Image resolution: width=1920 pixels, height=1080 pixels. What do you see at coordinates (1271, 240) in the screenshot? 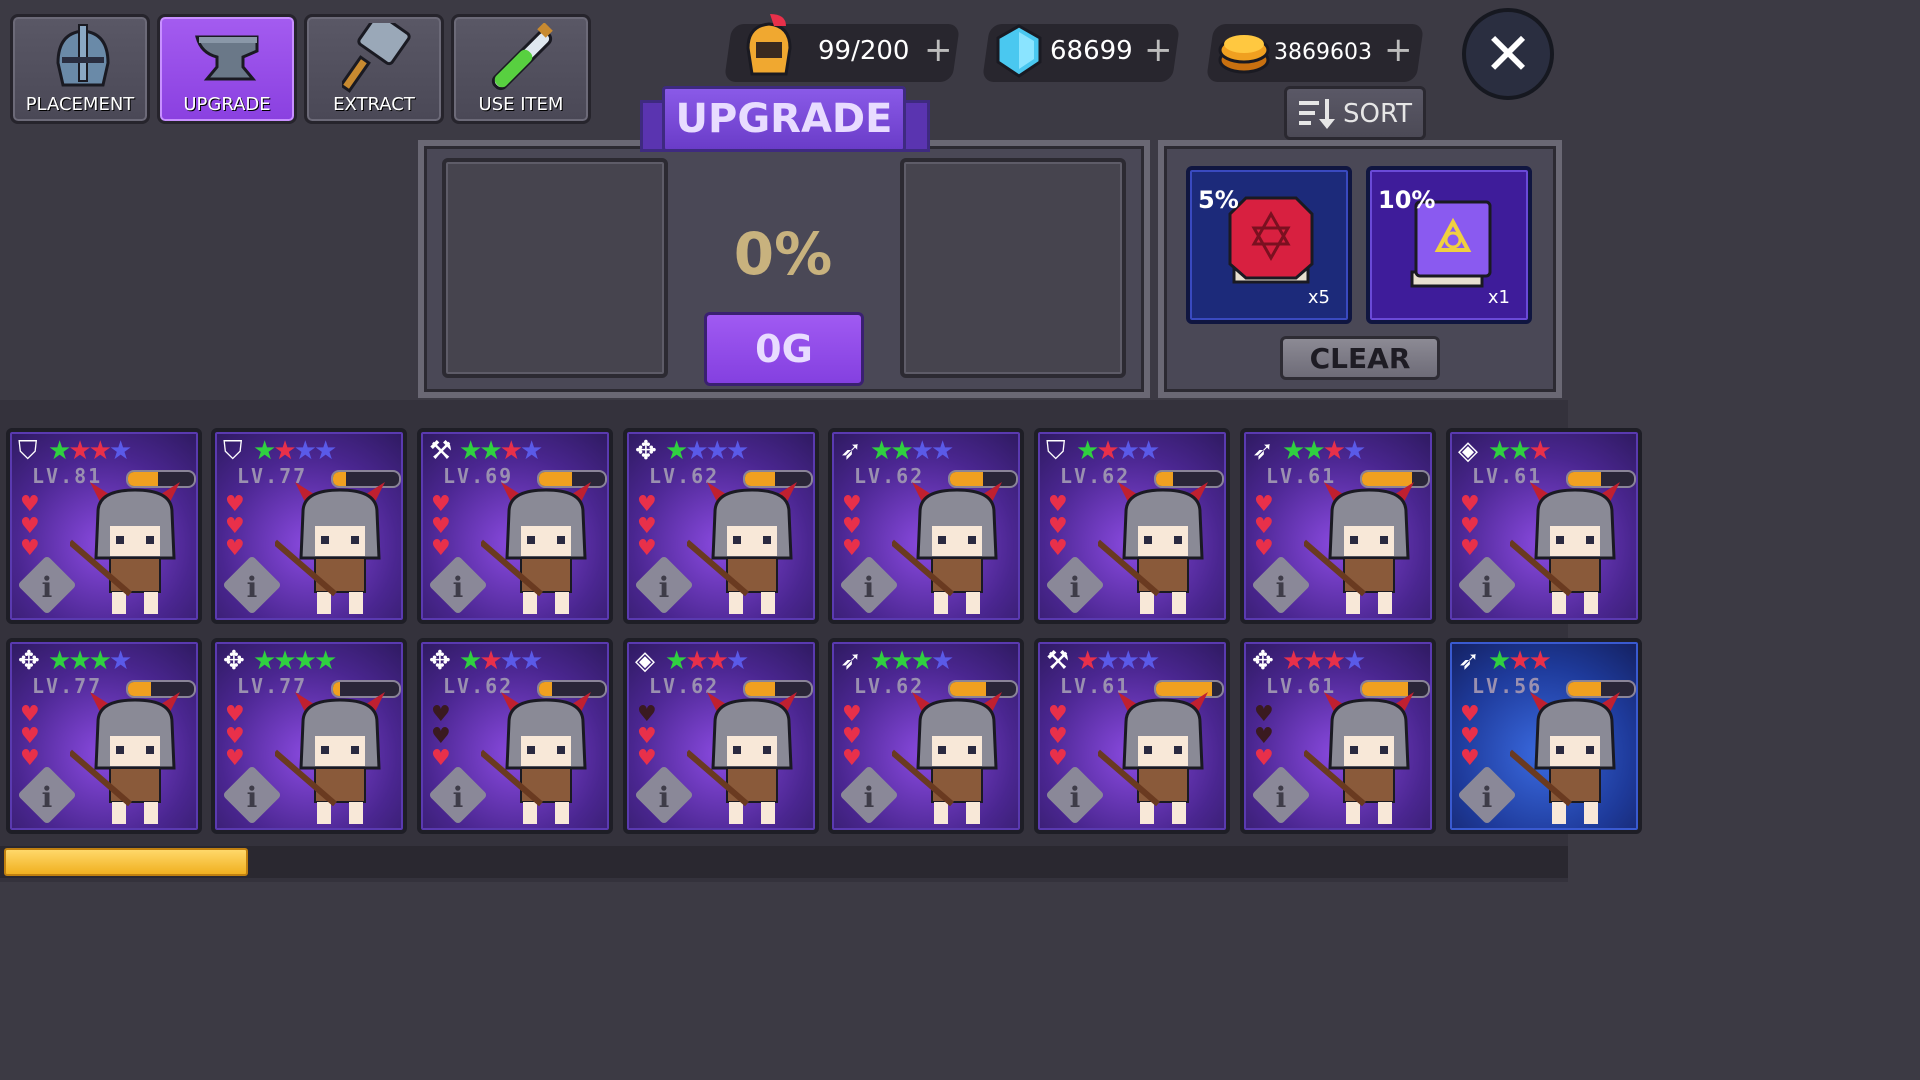
I see `red-spellbook-icon` at bounding box center [1271, 240].